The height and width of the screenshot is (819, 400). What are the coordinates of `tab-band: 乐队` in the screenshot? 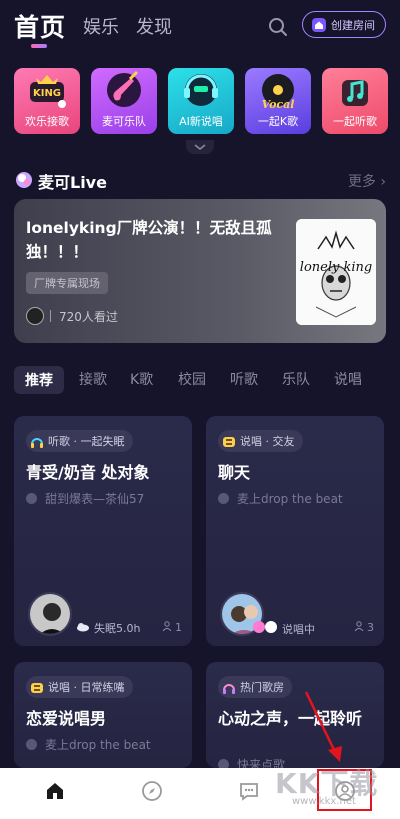 It's located at (296, 379).